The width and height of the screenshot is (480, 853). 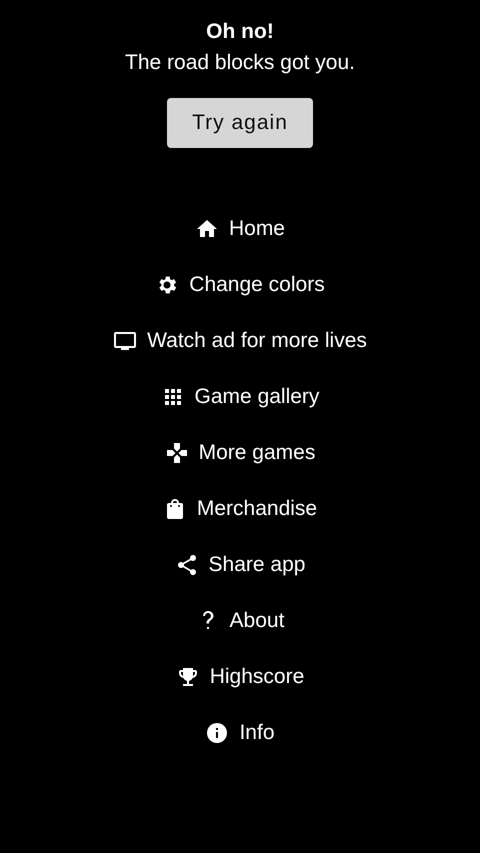 I want to click on menu-item: Watch ad for more lives, so click(x=240, y=341).